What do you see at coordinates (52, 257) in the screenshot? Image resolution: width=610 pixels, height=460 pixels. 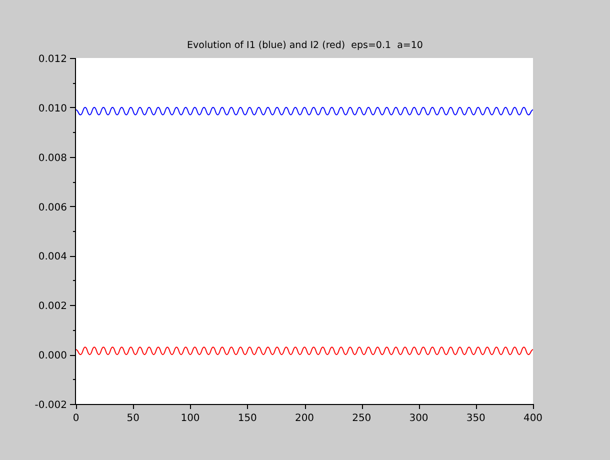 I see `tick-label: 0.004` at bounding box center [52, 257].